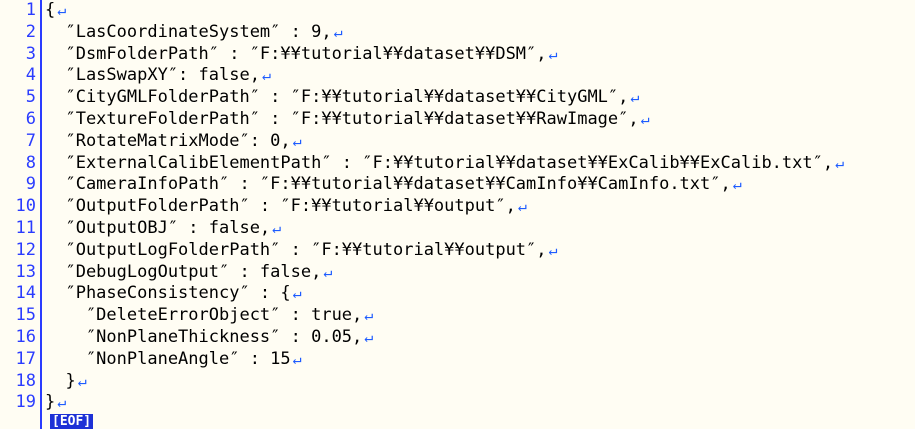 The image size is (915, 429). I want to click on code-line: 4 ″LasSwapXY″: false, ↵, so click(470, 76).